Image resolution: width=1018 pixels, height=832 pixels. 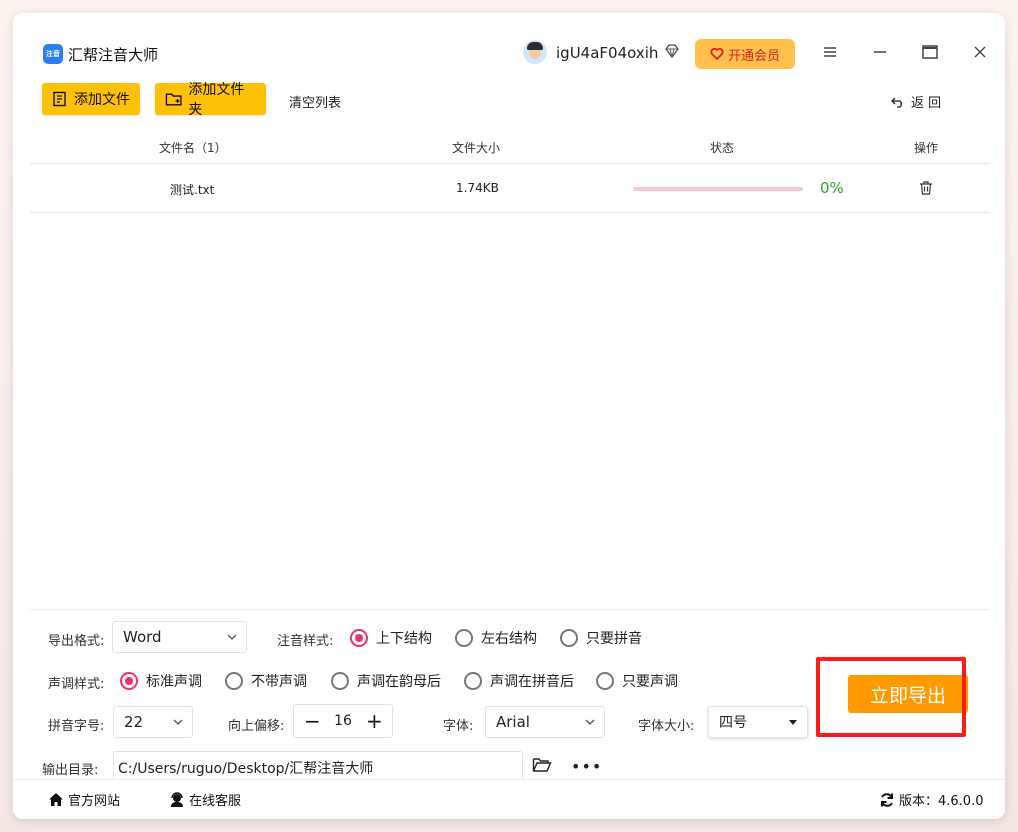 I want to click on minimize-icon, so click(x=880, y=52).